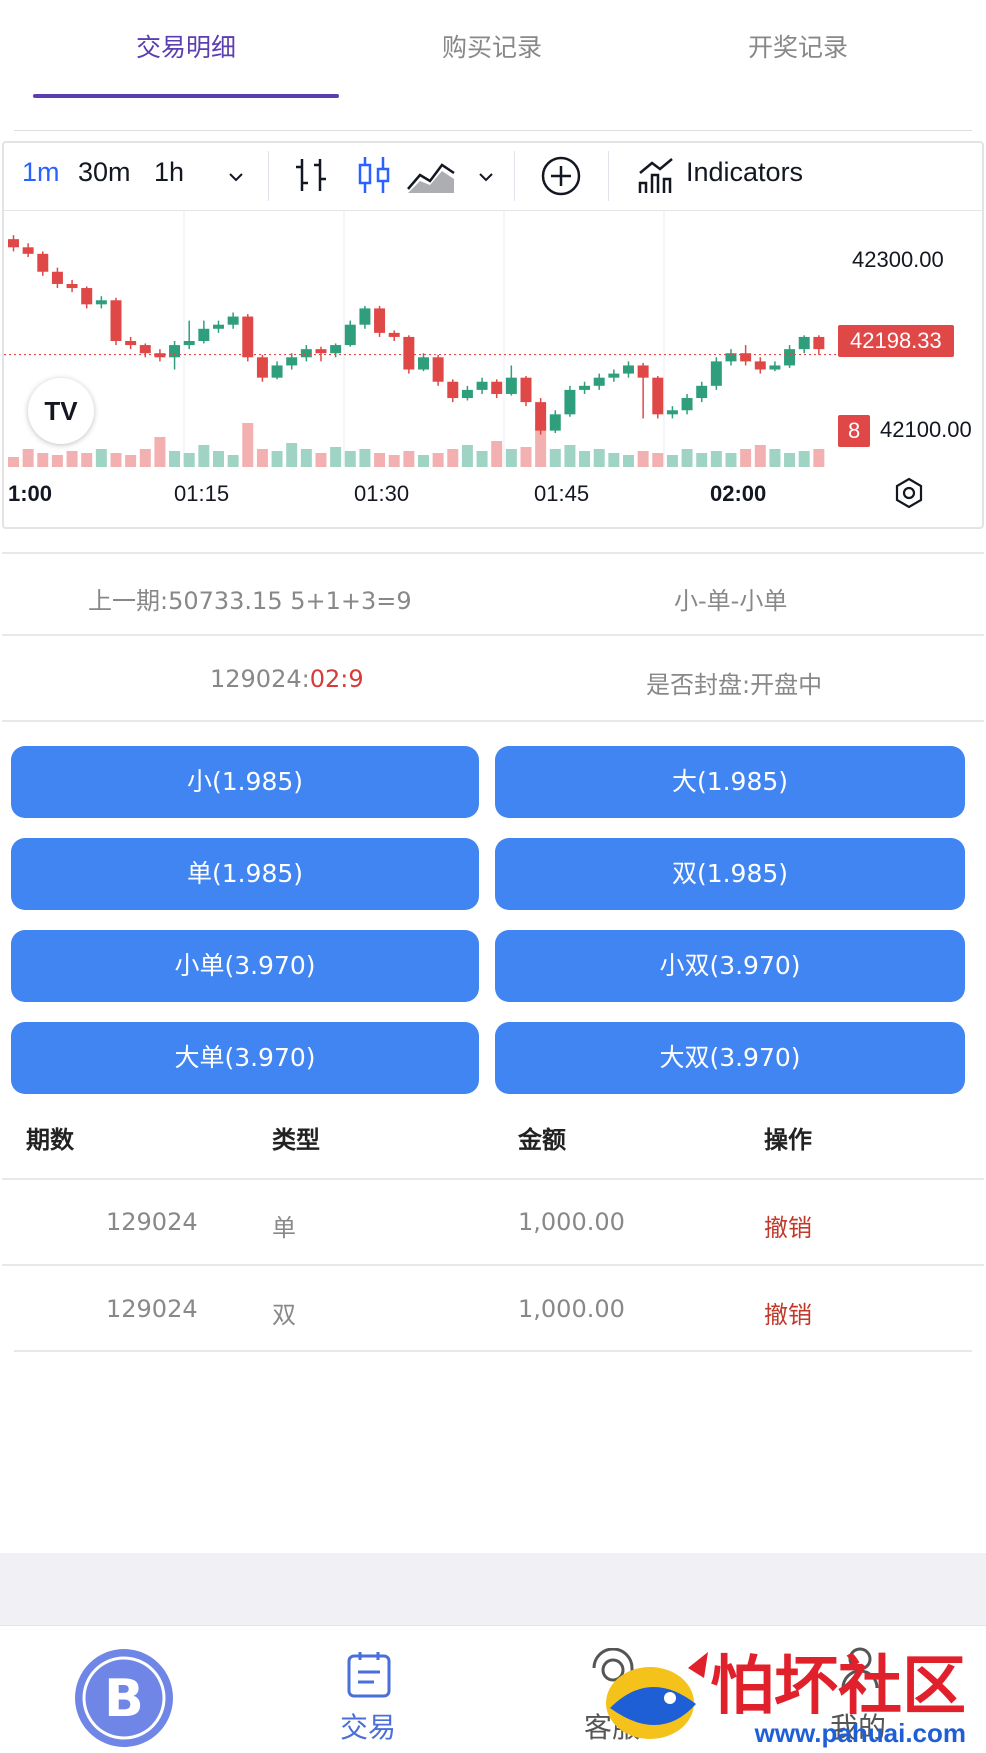 This screenshot has height=1753, width=986. I want to click on bet-even-button: 双(1.985), so click(730, 874).